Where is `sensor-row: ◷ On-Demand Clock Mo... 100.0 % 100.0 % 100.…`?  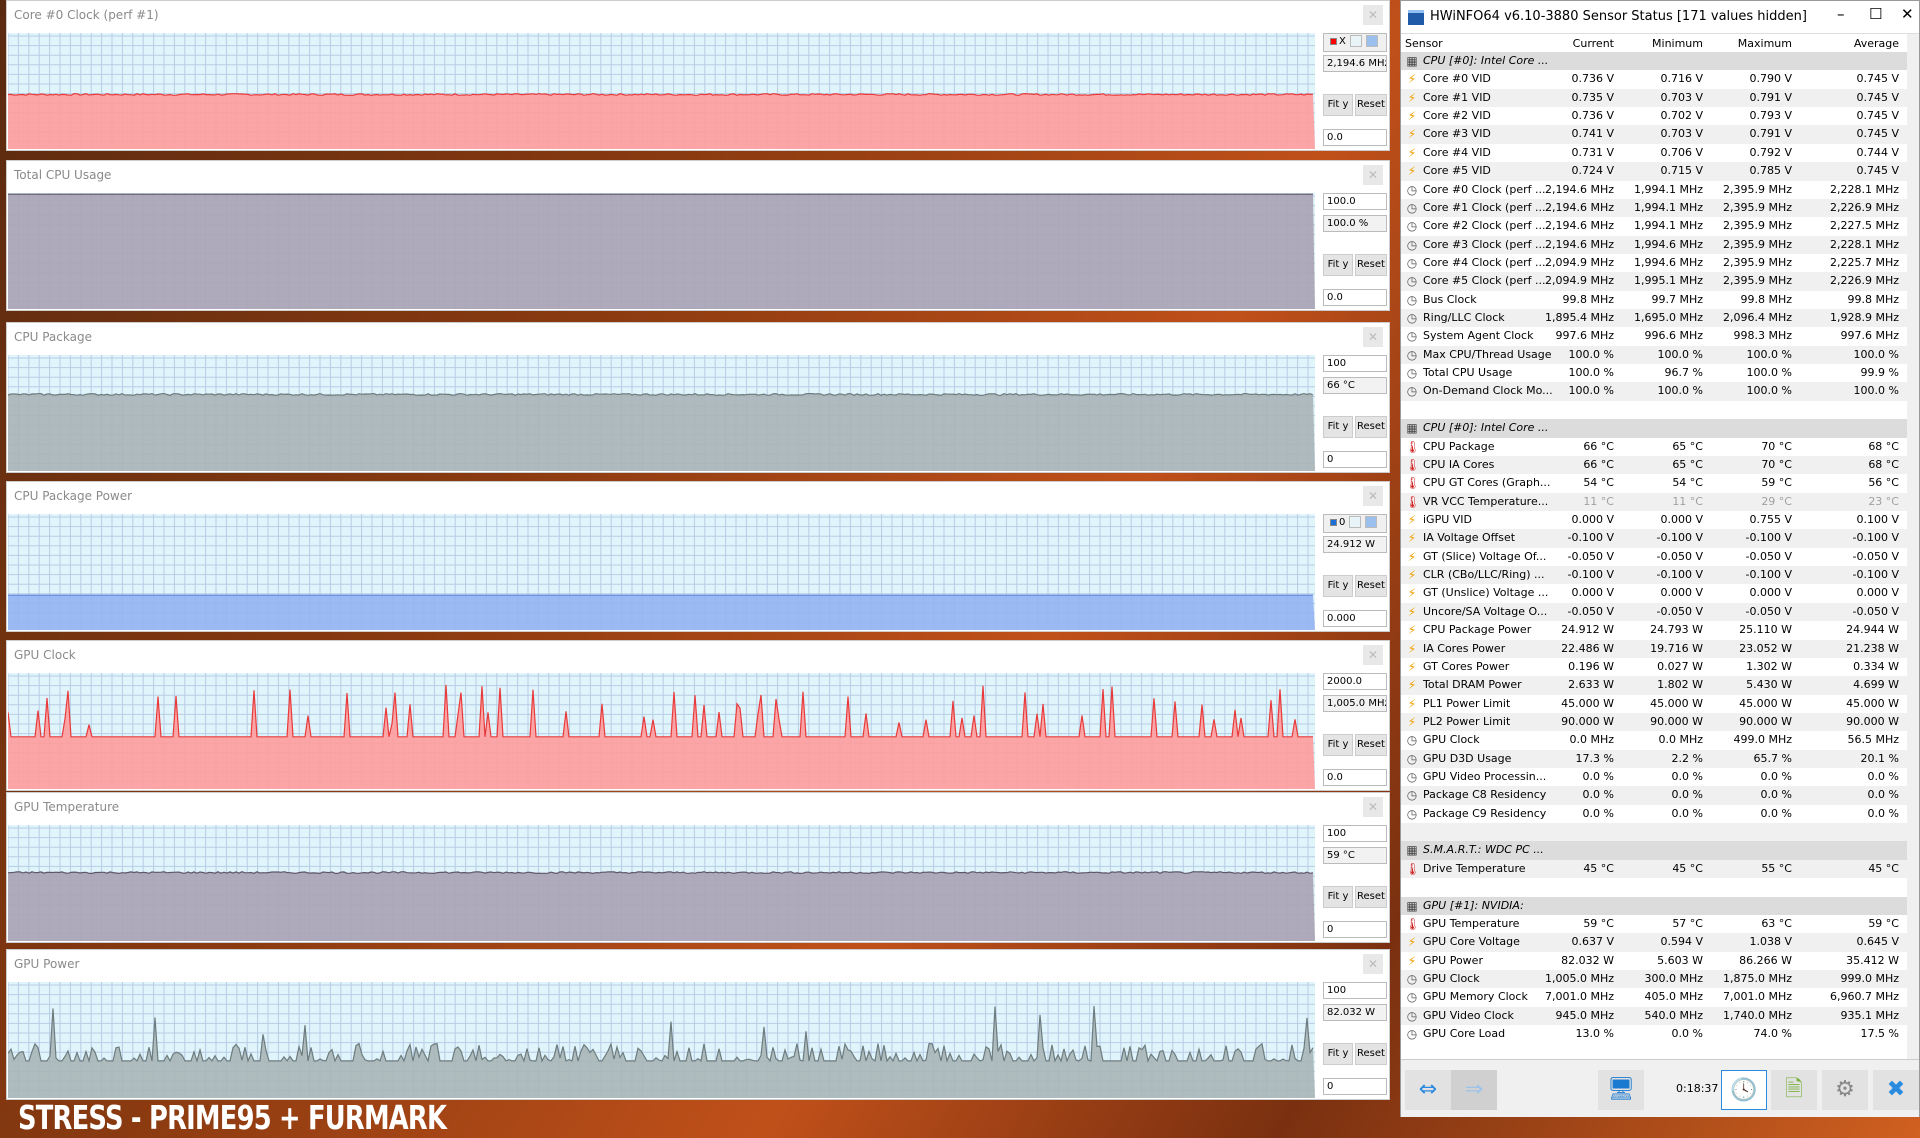
sensor-row: ◷ On-Demand Clock Mo... 100.0 % 100.0 % 100.… is located at coordinates (1655, 391).